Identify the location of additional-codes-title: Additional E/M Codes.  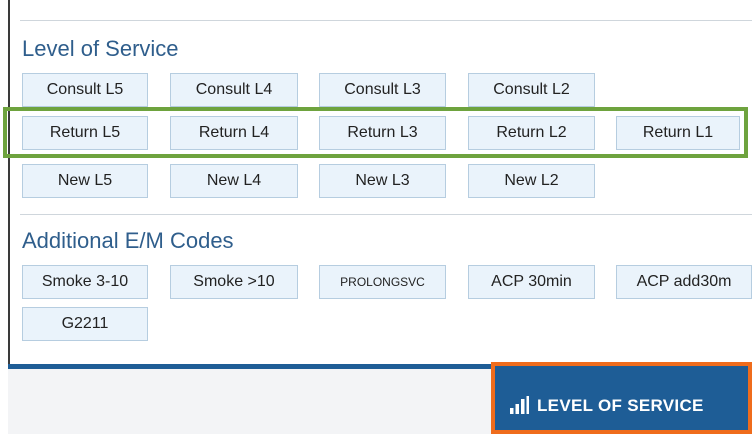
(128, 240).